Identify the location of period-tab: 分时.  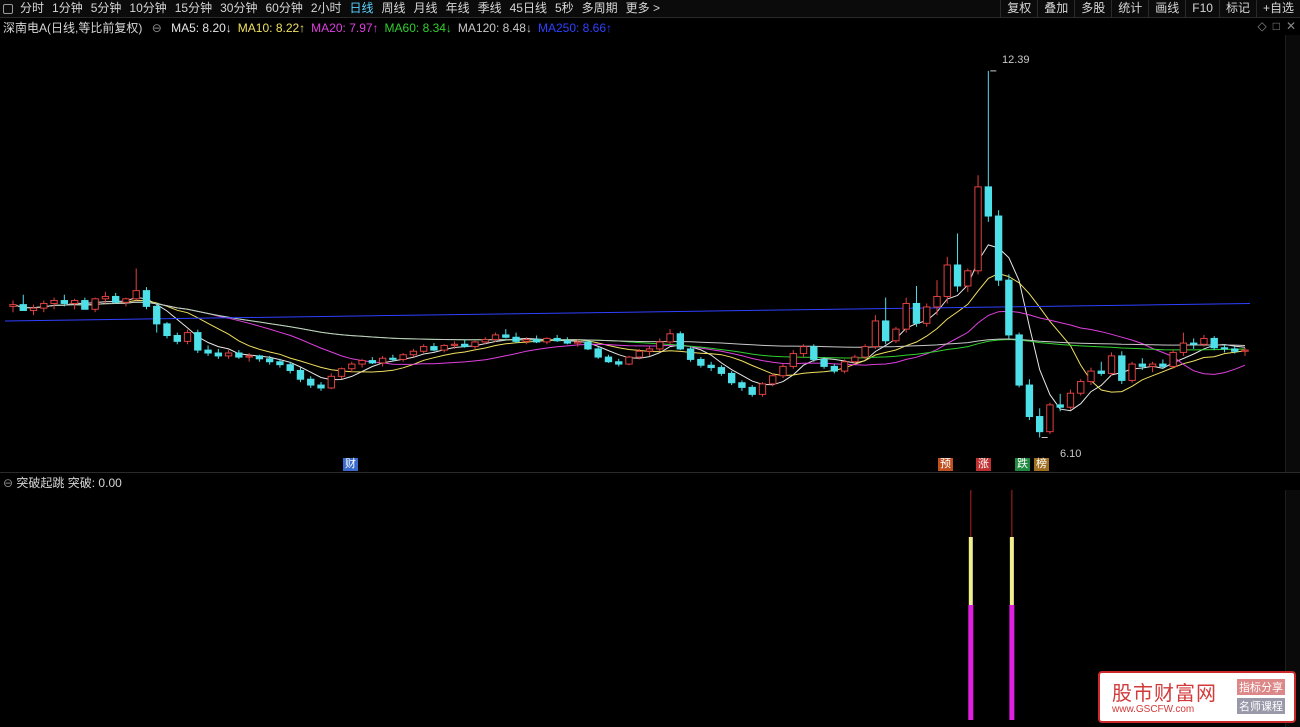
(32, 8).